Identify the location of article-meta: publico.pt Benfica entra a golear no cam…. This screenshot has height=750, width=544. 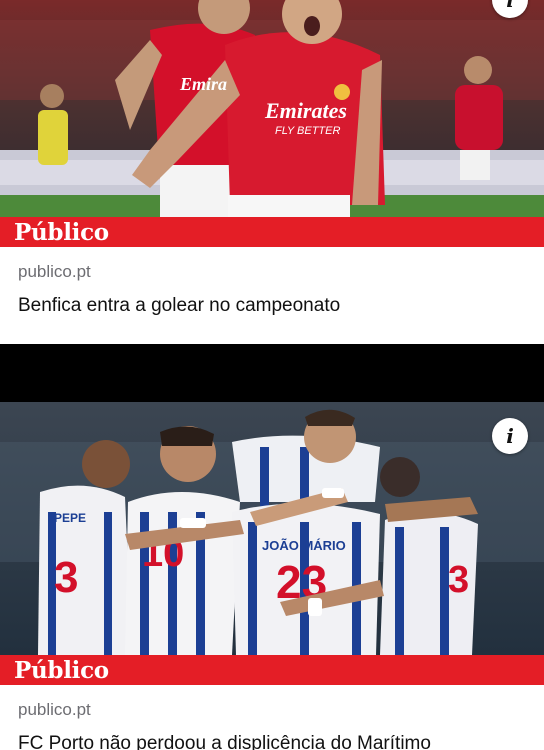
(272, 283).